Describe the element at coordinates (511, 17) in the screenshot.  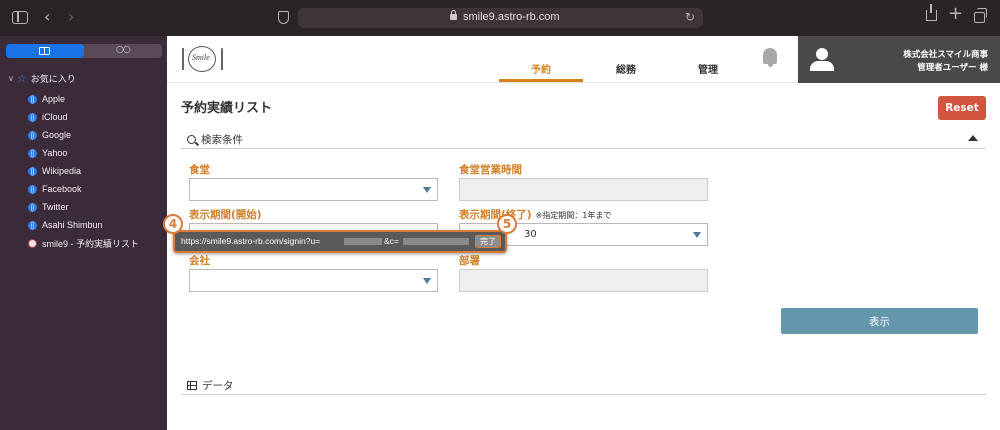
I see `address-text: smile9.astro-rb.com` at that location.